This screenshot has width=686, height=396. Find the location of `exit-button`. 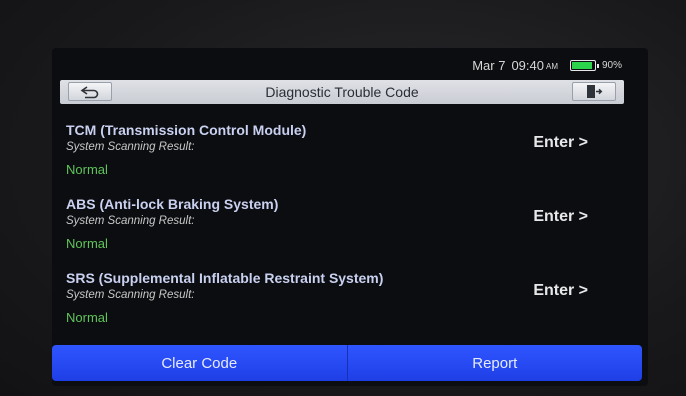

exit-button is located at coordinates (594, 91).